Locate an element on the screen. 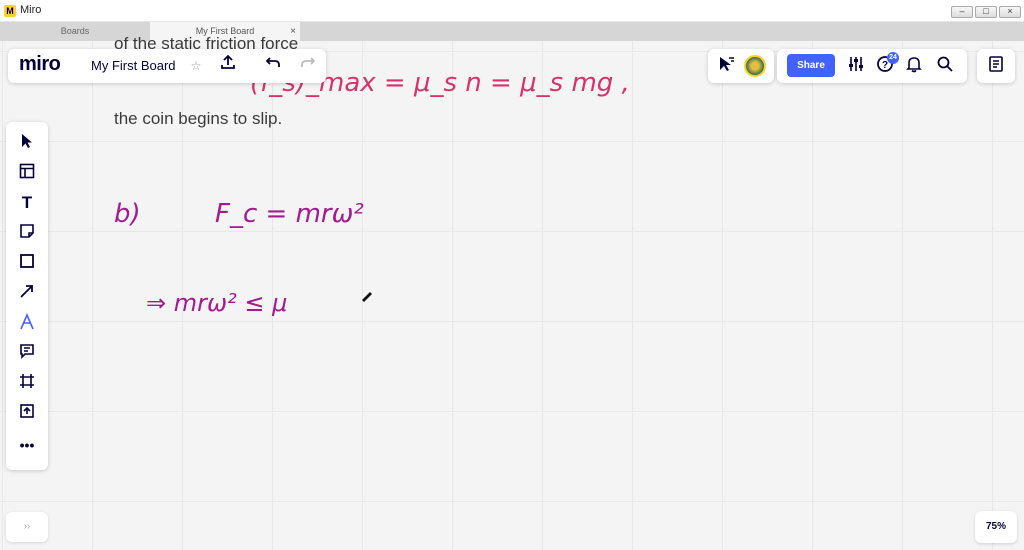 The image size is (1024, 550). board-menu-panel is located at coordinates (996, 66).